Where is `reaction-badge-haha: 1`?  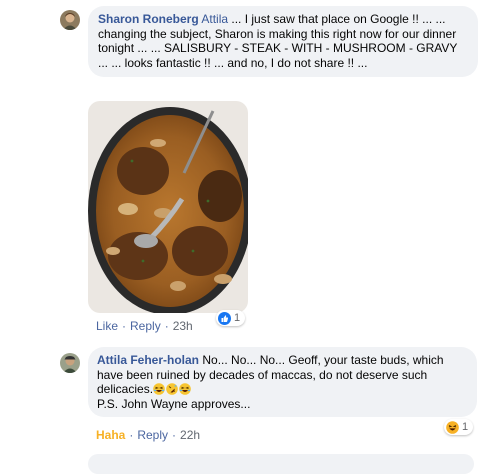
reaction-badge-haha: 1 is located at coordinates (459, 427).